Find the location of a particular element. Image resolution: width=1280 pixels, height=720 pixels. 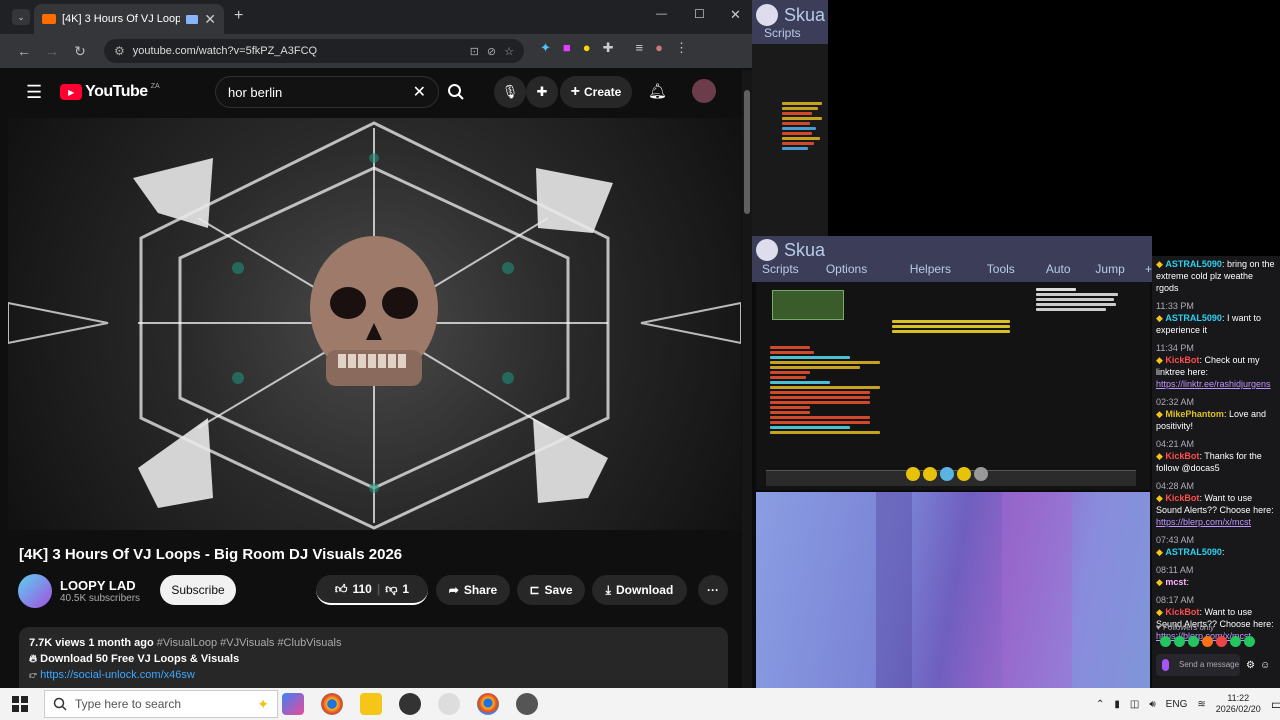

skua-menu-tools: Tools is located at coordinates (1016, 269).